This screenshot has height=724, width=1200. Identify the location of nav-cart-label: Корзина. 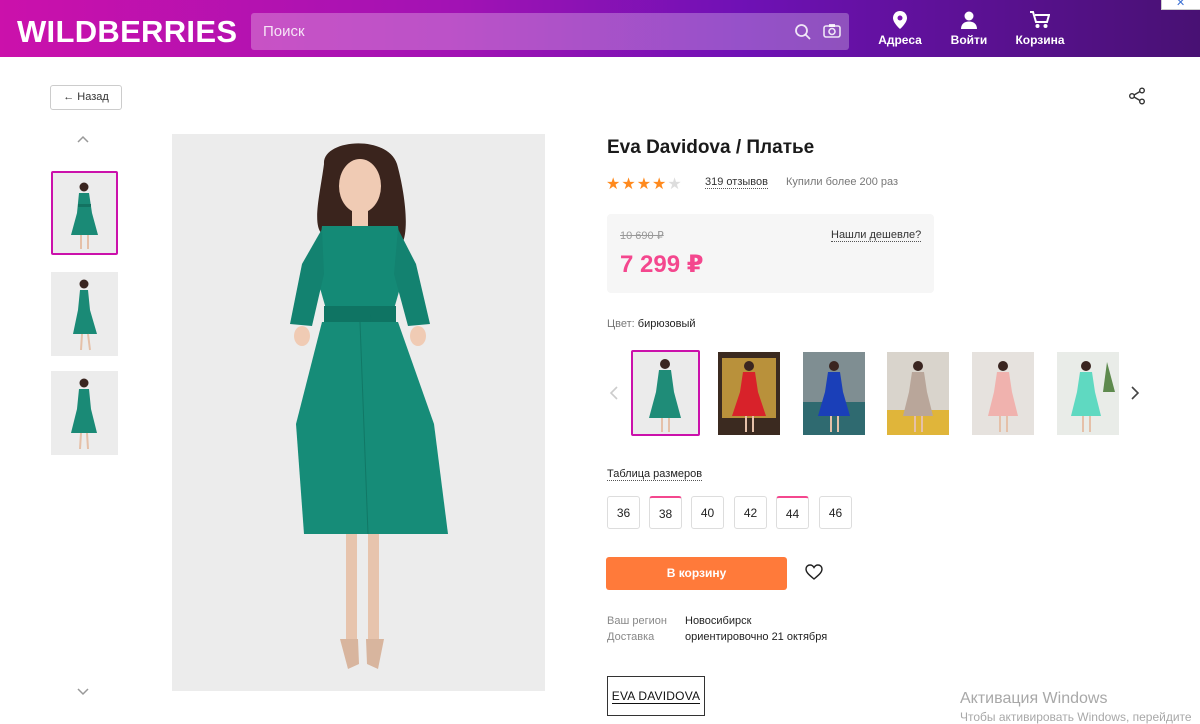
(1040, 40).